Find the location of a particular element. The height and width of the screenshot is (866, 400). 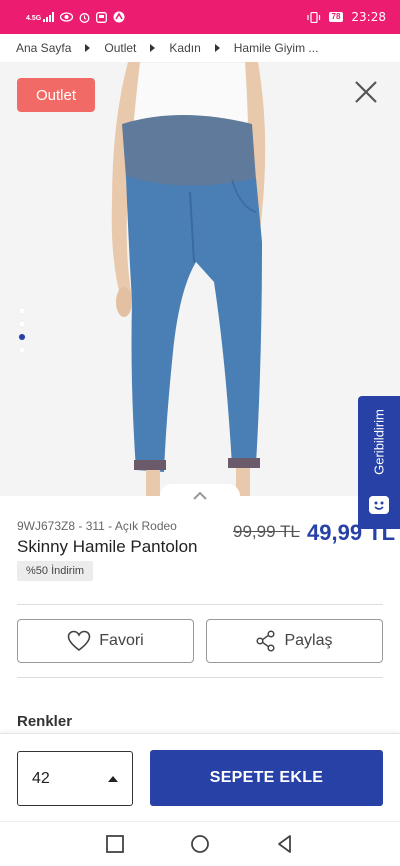

product-code: 9WJ673Z8 - 311 - Açık Rodeo is located at coordinates (97, 526).